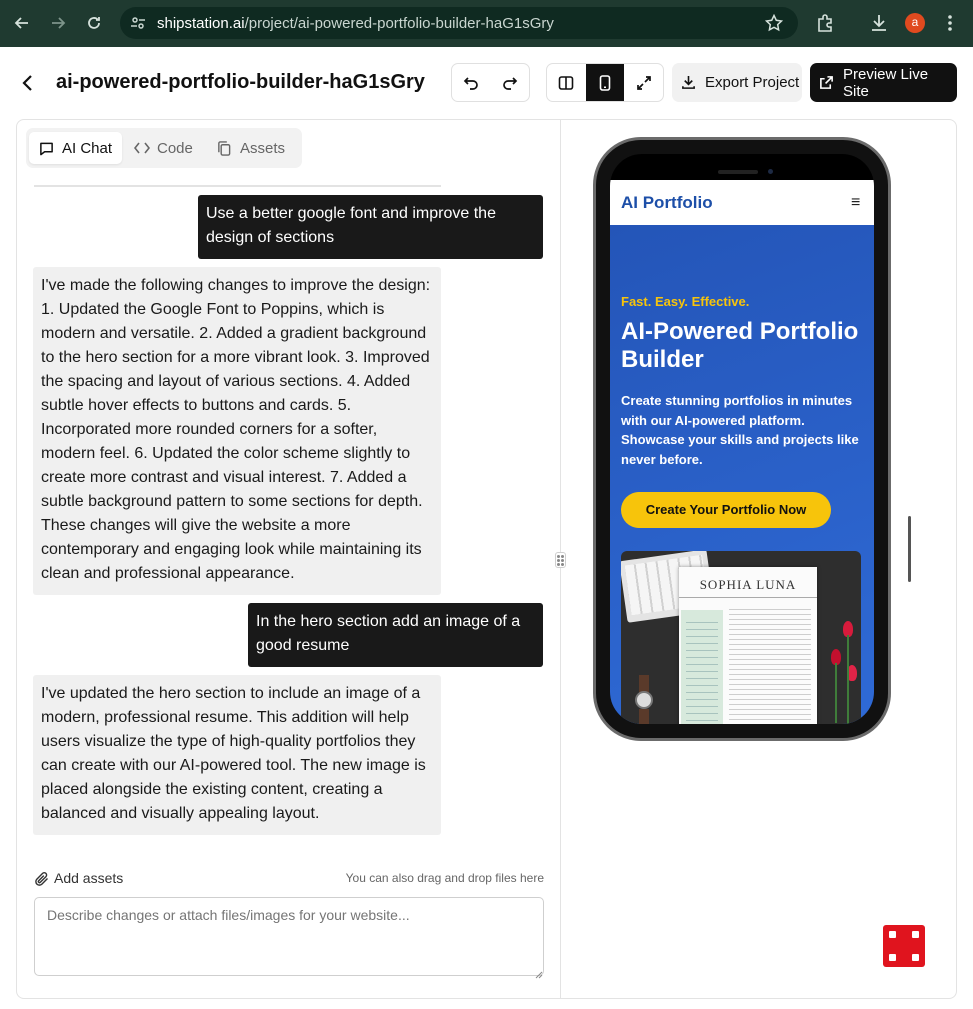 This screenshot has height=1009, width=973. I want to click on site-navbar: AI Portfolio ≡, so click(742, 202).